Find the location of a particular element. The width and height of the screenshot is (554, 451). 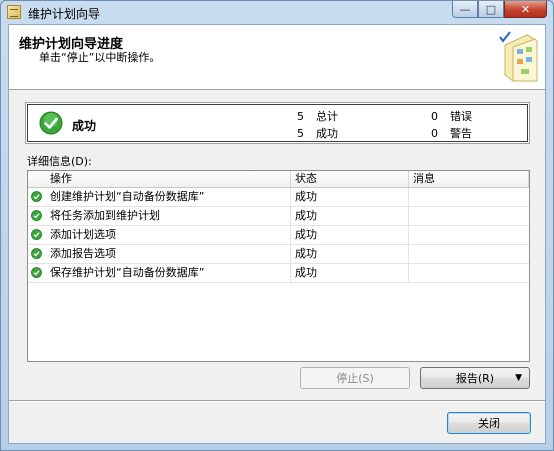

wizard-header: 维护计划向导进度 单击“停止”以中断操作。 is located at coordinates (277, 57).